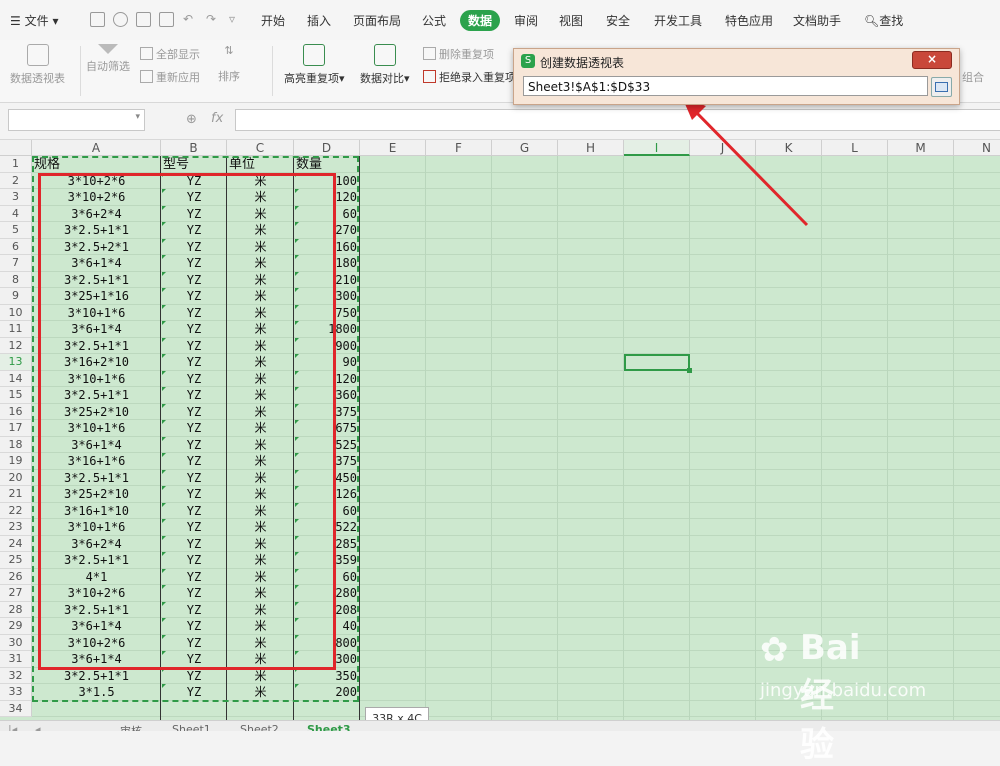 Image resolution: width=1000 pixels, height=766 pixels. I want to click on highlight-duplicates-button: 高亮重复项▾, so click(314, 65).